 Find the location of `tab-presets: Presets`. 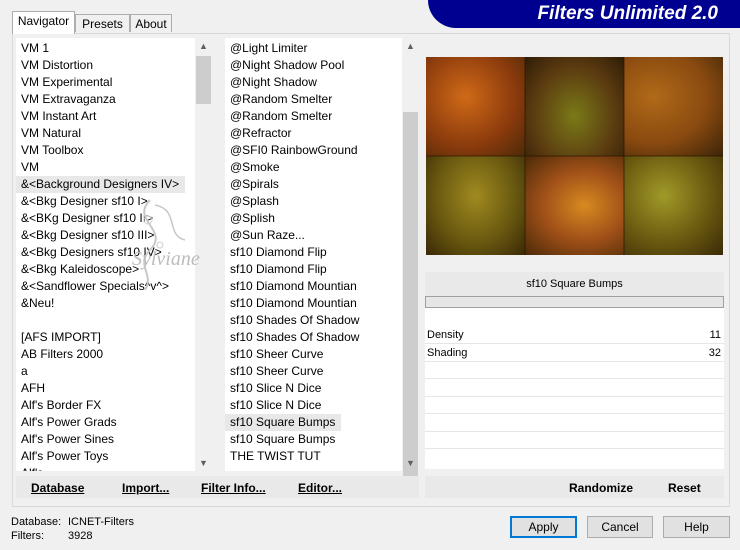

tab-presets: Presets is located at coordinates (102, 23).